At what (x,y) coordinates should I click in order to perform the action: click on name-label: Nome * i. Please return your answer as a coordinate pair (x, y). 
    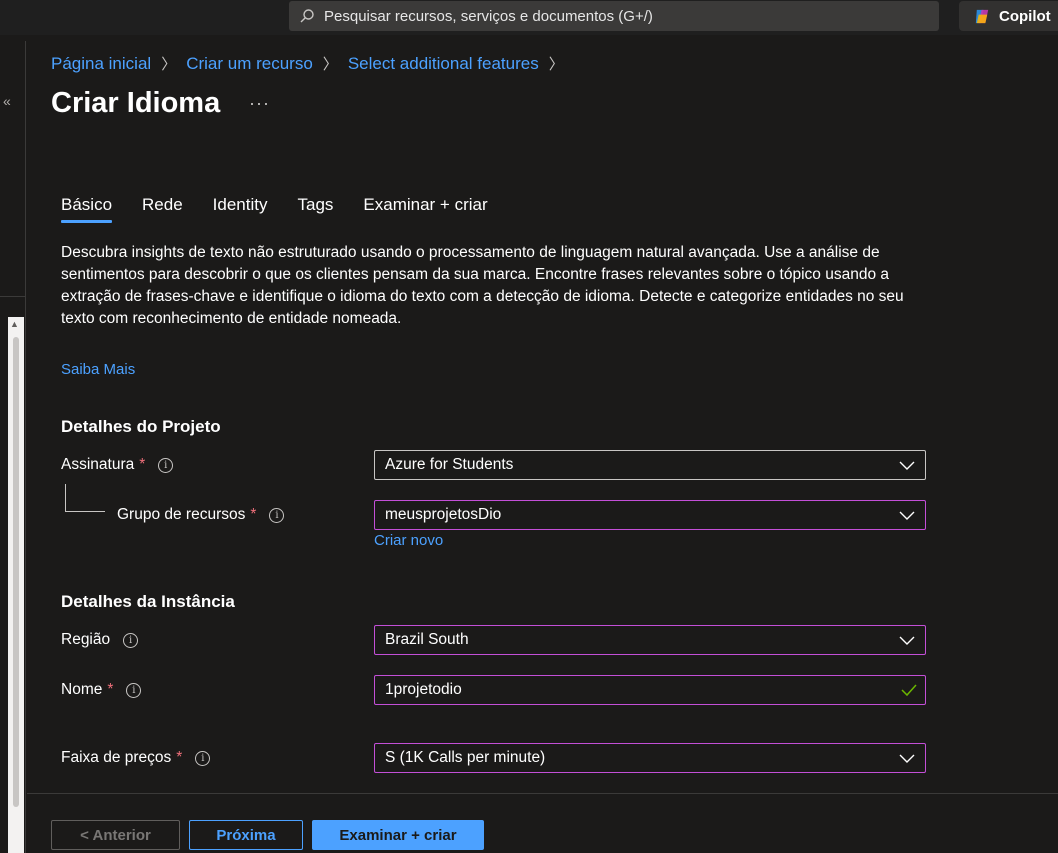
    Looking at the image, I should click on (101, 690).